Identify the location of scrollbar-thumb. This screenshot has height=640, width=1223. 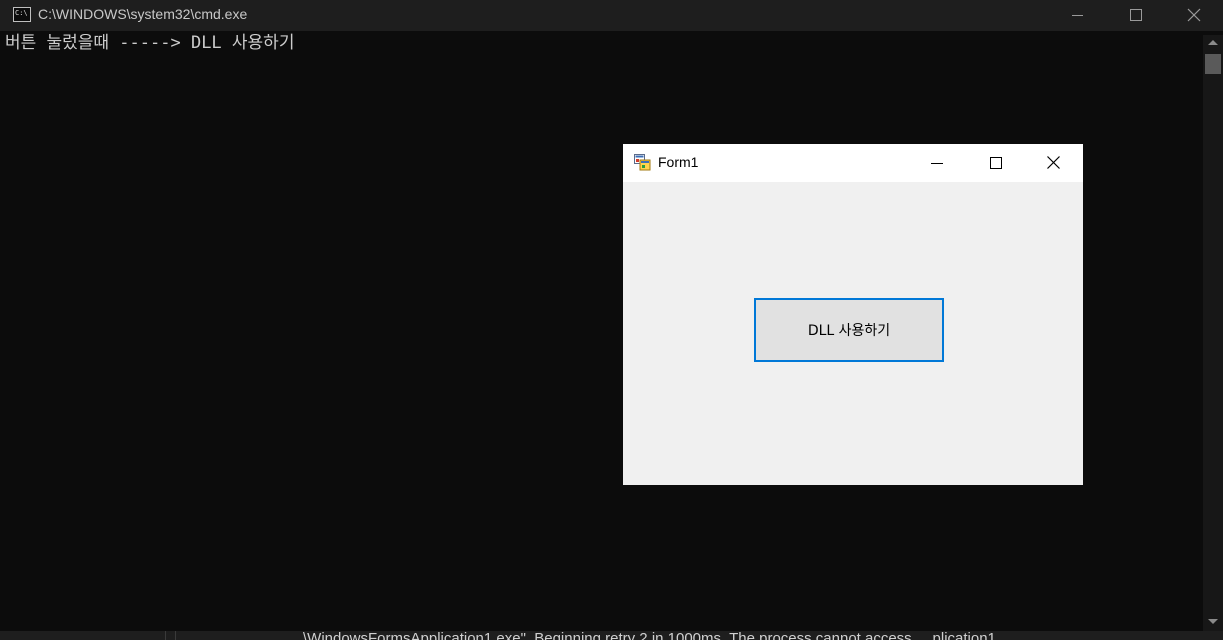
(1213, 64).